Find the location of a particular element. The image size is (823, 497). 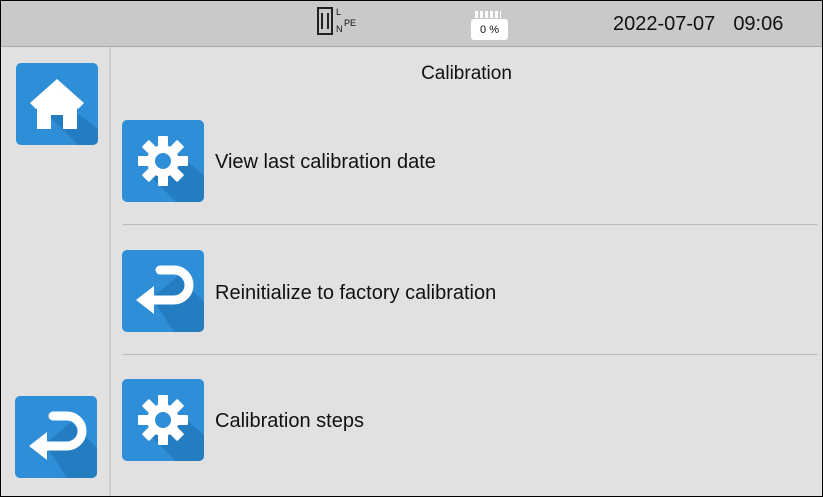

wiring-n-label: N is located at coordinates (339, 29).